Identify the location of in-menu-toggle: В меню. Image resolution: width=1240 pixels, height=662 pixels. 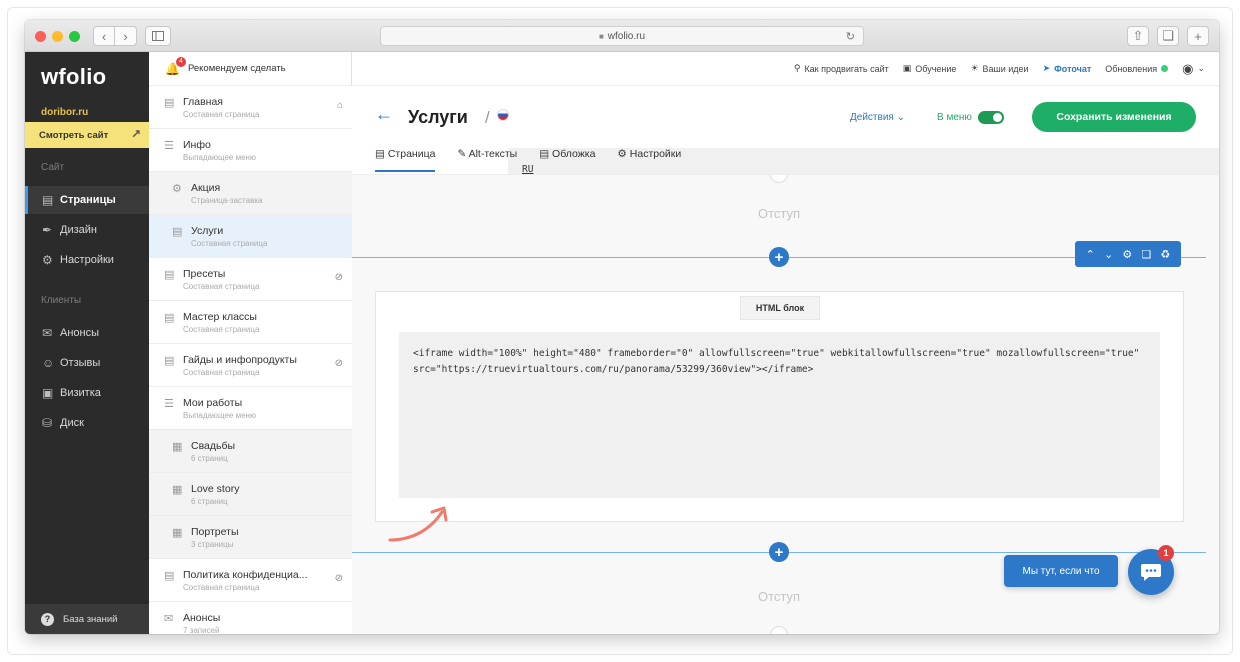
(970, 117).